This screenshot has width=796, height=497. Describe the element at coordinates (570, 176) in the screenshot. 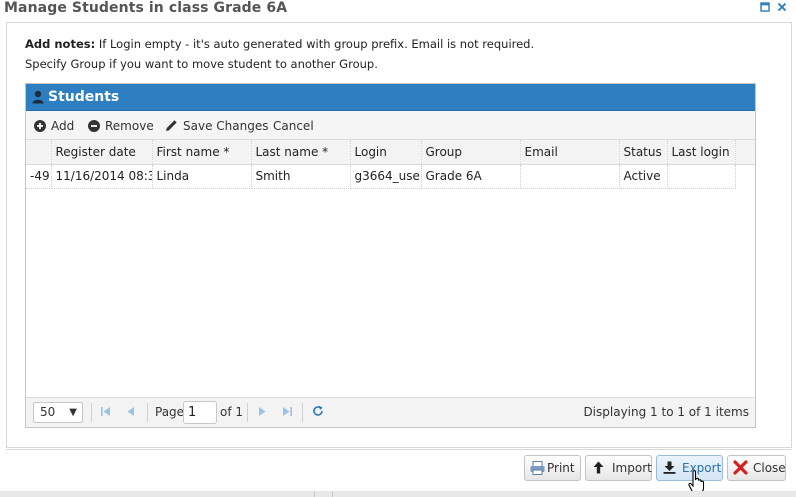

I see `cell-email` at that location.